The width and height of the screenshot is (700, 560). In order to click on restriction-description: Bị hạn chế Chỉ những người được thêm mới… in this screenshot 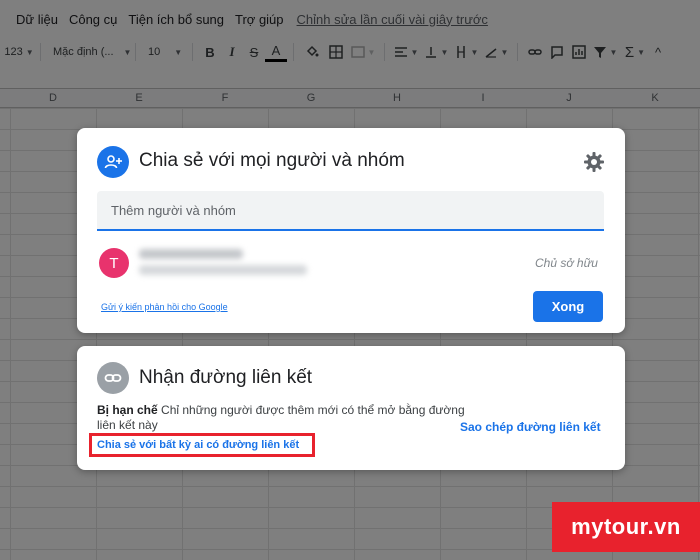, I will do `click(282, 418)`.